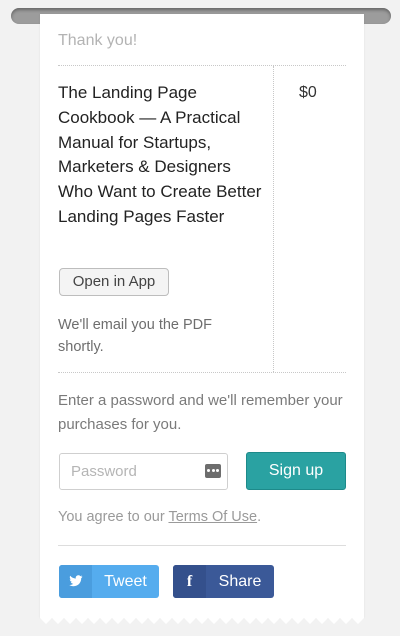  I want to click on twitter-bird-icon, so click(75, 581).